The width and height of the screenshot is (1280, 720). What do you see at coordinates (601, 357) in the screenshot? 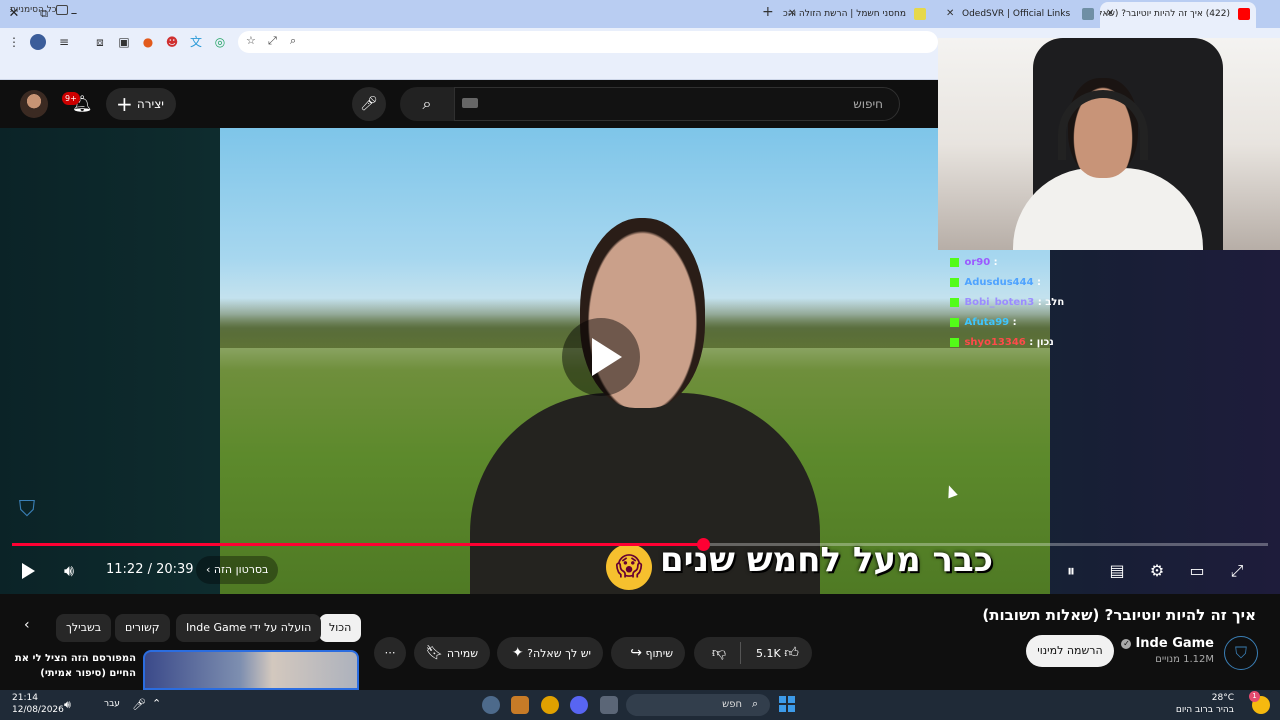
I see `big-play-button` at bounding box center [601, 357].